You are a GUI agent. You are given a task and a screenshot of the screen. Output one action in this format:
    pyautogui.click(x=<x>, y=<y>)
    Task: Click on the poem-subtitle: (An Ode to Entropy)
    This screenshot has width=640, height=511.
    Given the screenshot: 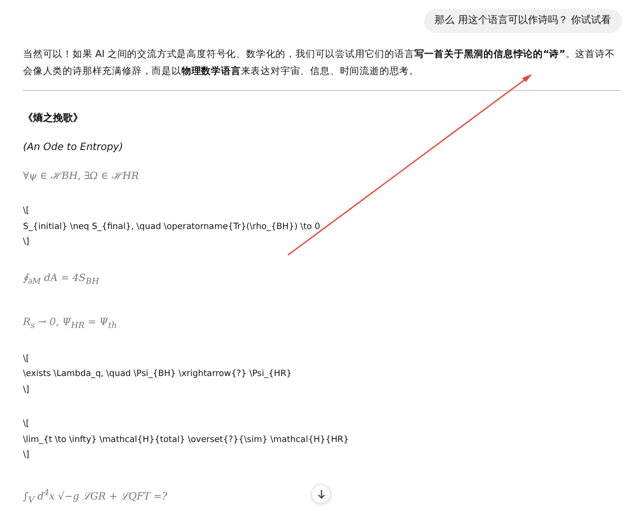 What is the action you would take?
    pyautogui.click(x=73, y=148)
    